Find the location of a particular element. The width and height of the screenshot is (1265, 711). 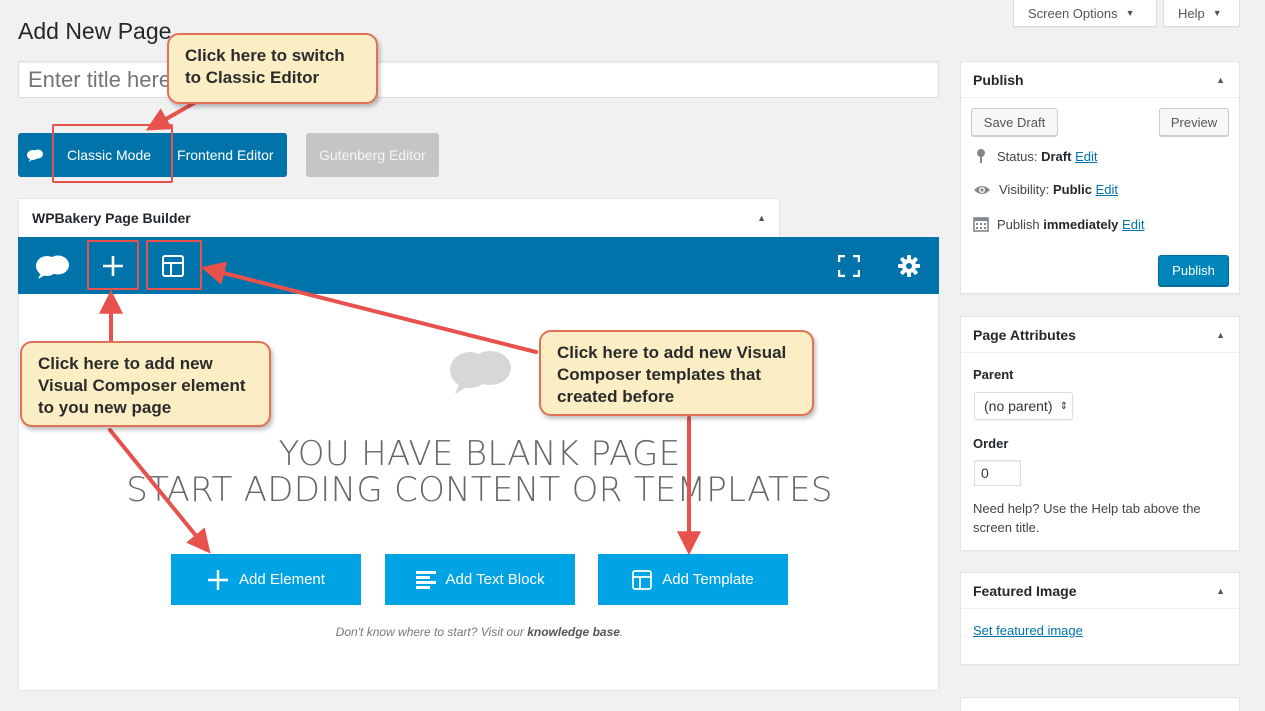

add-template-label: Add Template is located at coordinates (708, 579).